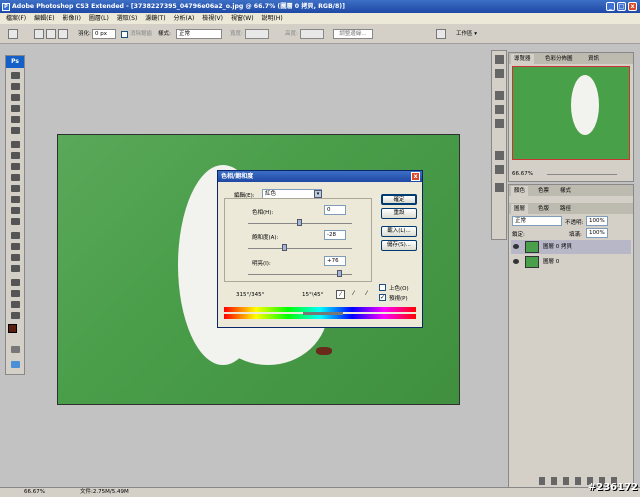  What do you see at coordinates (15, 97) in the screenshot?
I see `lasso-tool-icon` at bounding box center [15, 97].